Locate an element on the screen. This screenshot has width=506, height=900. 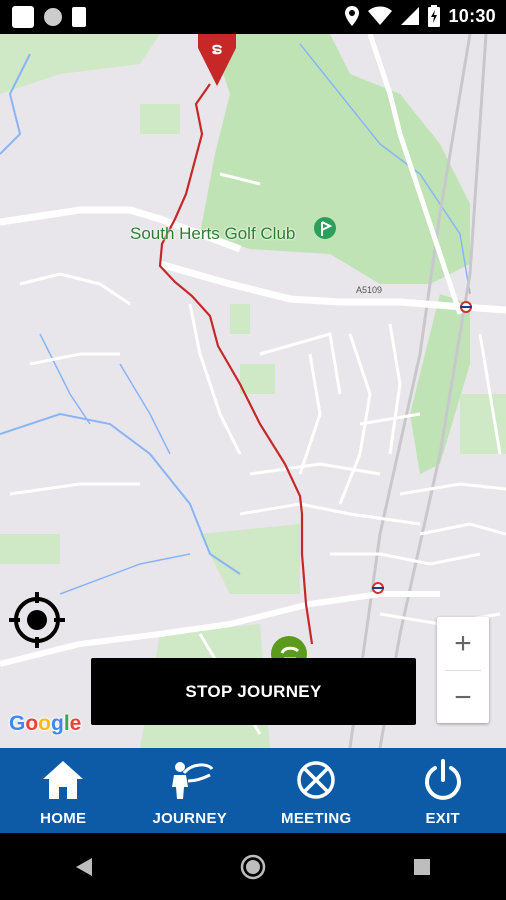
sim-card-icon is located at coordinates (79, 17).